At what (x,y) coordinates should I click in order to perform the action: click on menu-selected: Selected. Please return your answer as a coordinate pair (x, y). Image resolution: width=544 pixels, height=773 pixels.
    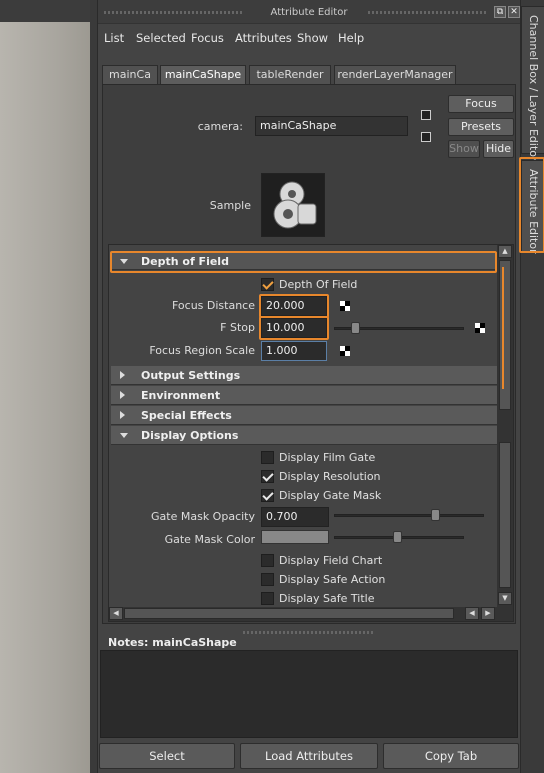
    Looking at the image, I should click on (161, 38).